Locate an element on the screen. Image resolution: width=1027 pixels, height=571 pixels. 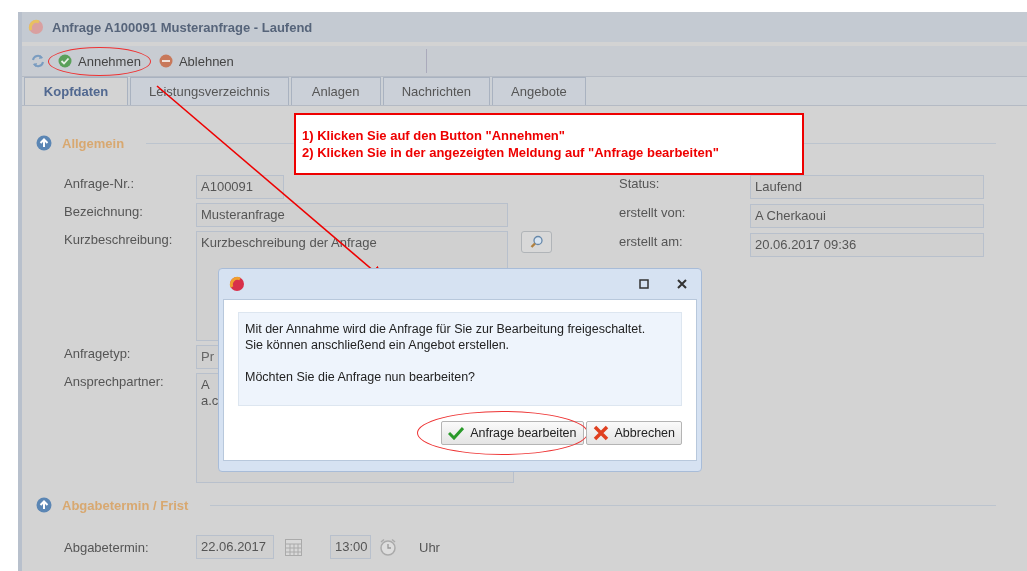
input-field: A100091 is located at coordinates (240, 187).